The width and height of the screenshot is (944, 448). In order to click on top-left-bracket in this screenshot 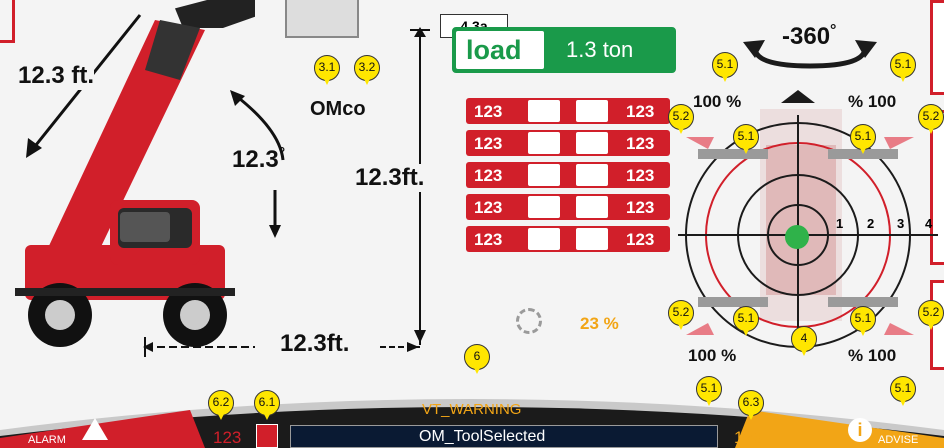, I will do `click(7, 21)`.